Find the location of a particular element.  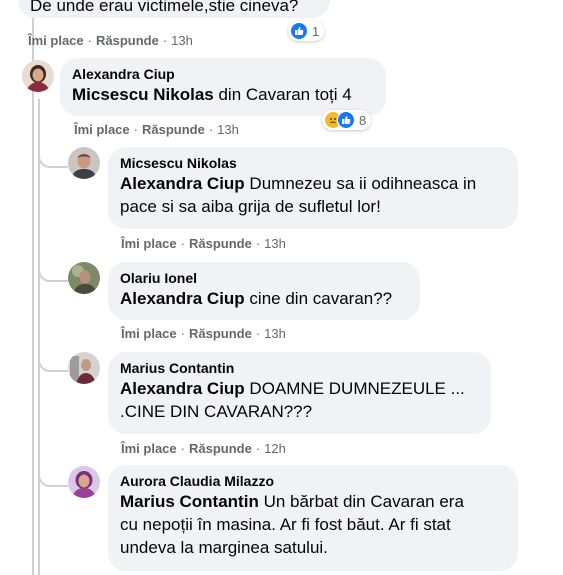

comment-body: din Cavaran toți 4 is located at coordinates (282, 94).